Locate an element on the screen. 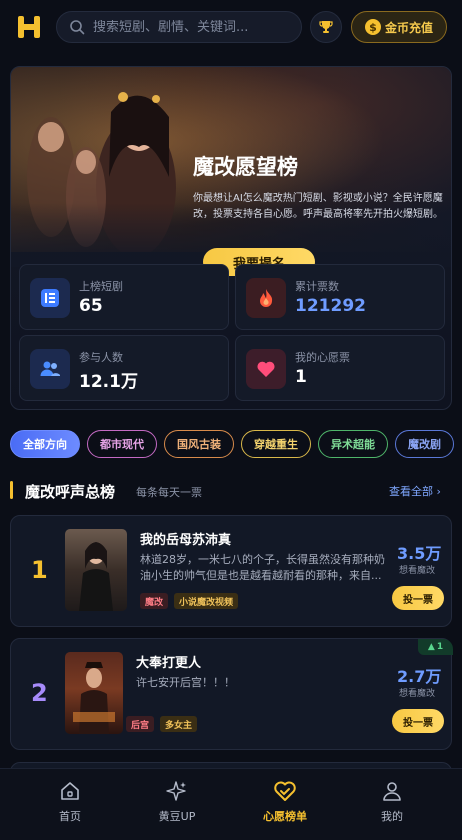 This screenshot has width=462, height=840. coin-icon: $ is located at coordinates (372, 27).